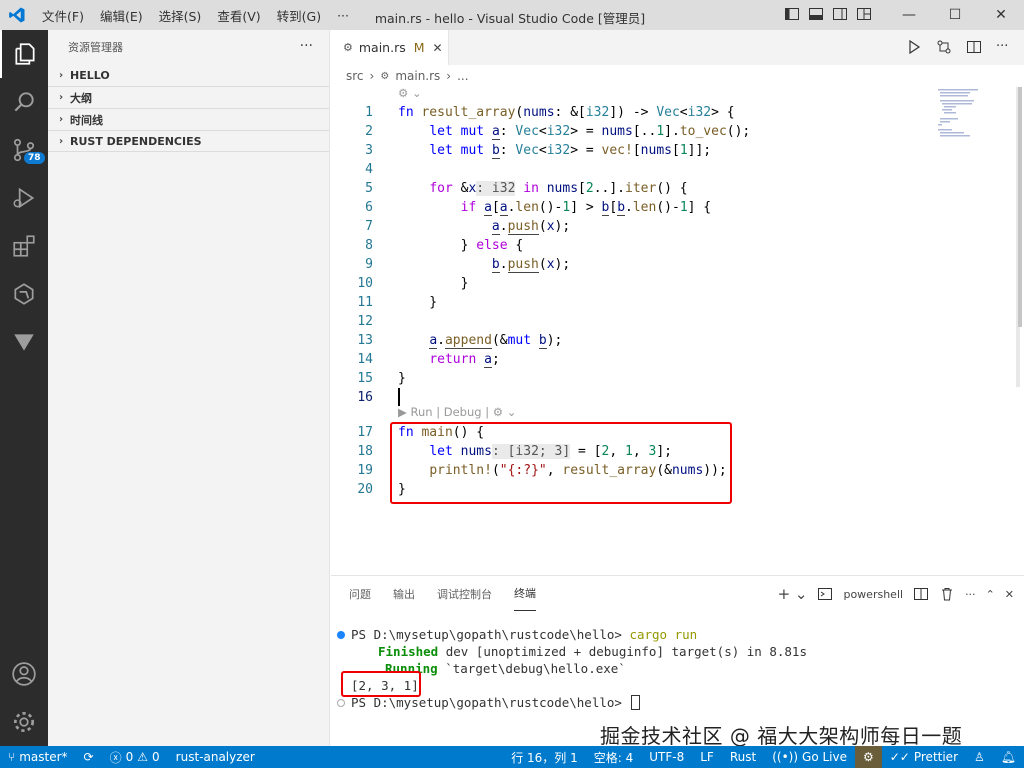  I want to click on sidebar-more-icon: ···, so click(306, 46).